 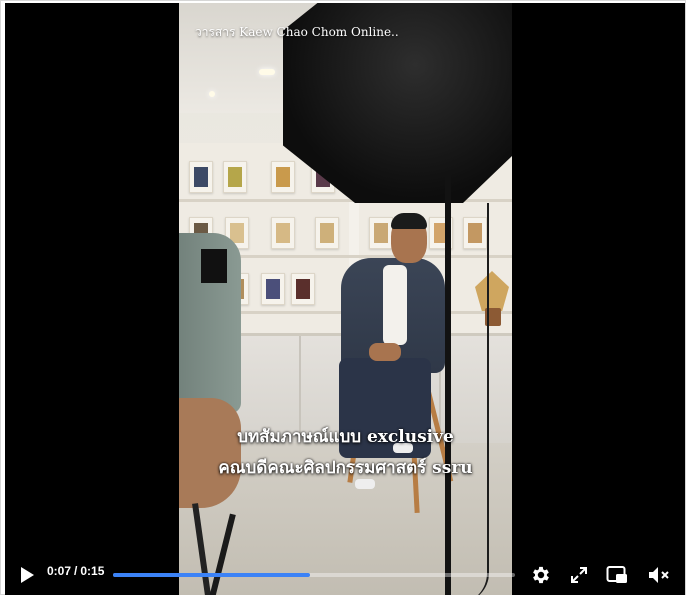 I want to click on time-display: 0:07/0:15, so click(x=75, y=571).